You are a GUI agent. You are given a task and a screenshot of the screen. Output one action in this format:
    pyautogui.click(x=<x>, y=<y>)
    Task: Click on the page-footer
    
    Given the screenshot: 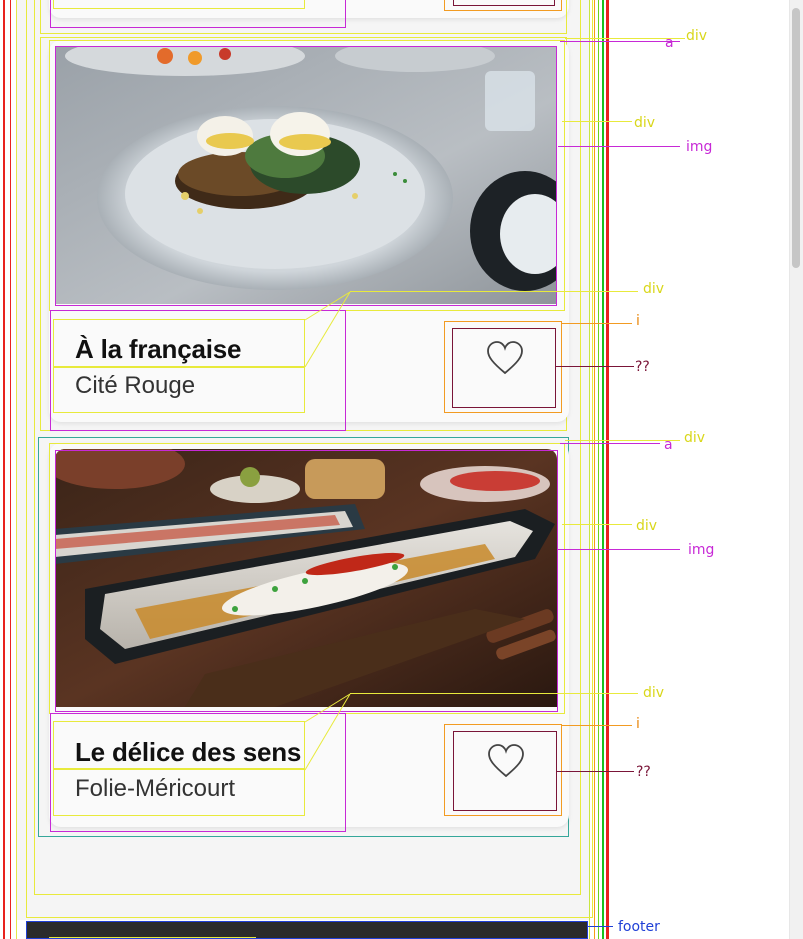 What is the action you would take?
    pyautogui.click(x=307, y=930)
    